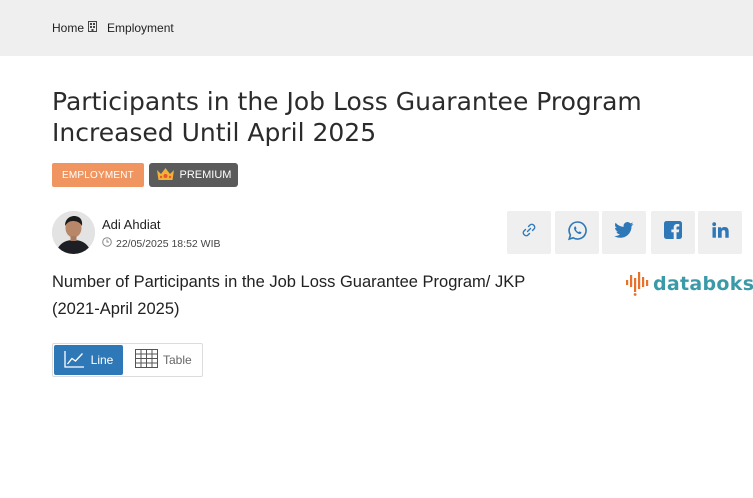  What do you see at coordinates (98, 175) in the screenshot?
I see `category-tag: EMPLOYMENT` at bounding box center [98, 175].